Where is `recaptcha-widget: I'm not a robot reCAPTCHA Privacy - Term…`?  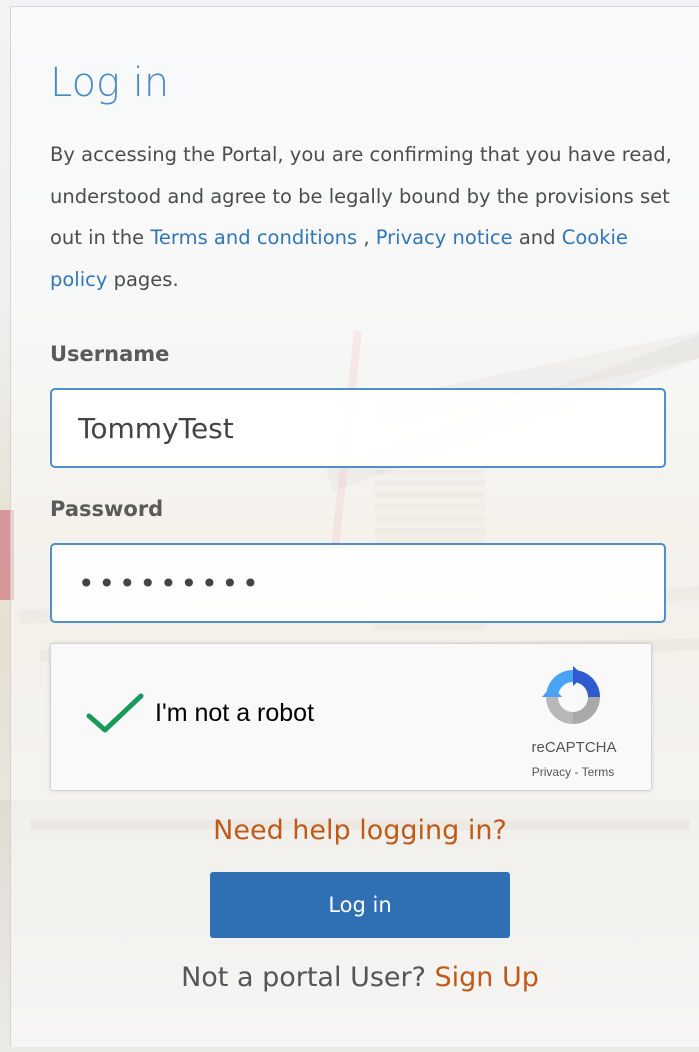 recaptcha-widget: I'm not a robot reCAPTCHA Privacy - Term… is located at coordinates (351, 717).